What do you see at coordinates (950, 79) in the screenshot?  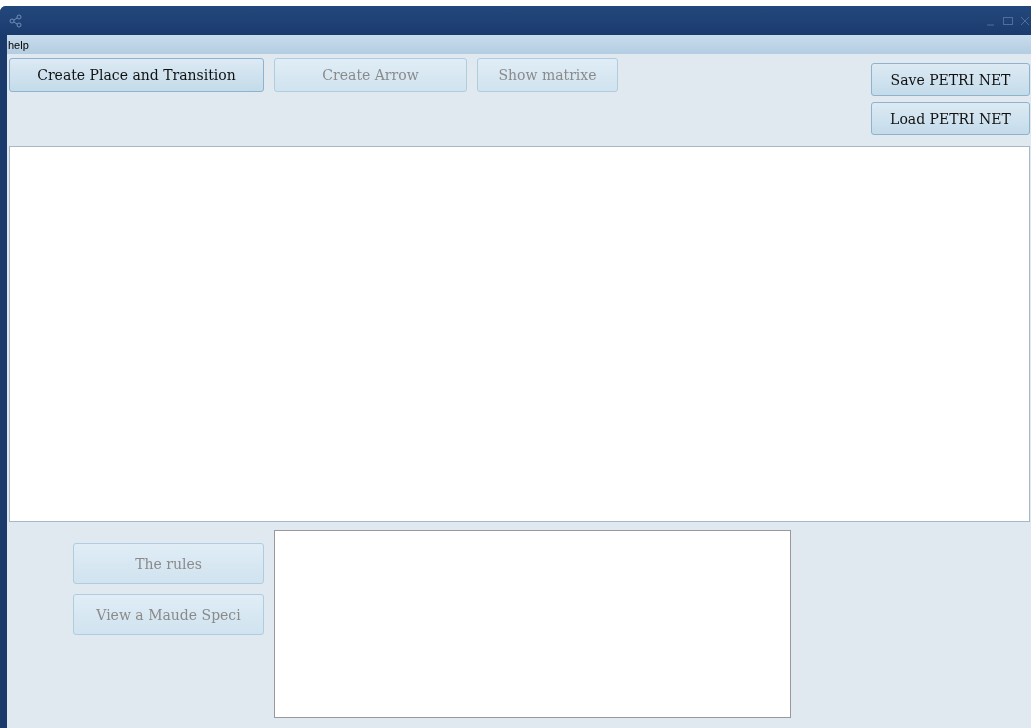 I see `file-button: Save PETRI NET` at bounding box center [950, 79].